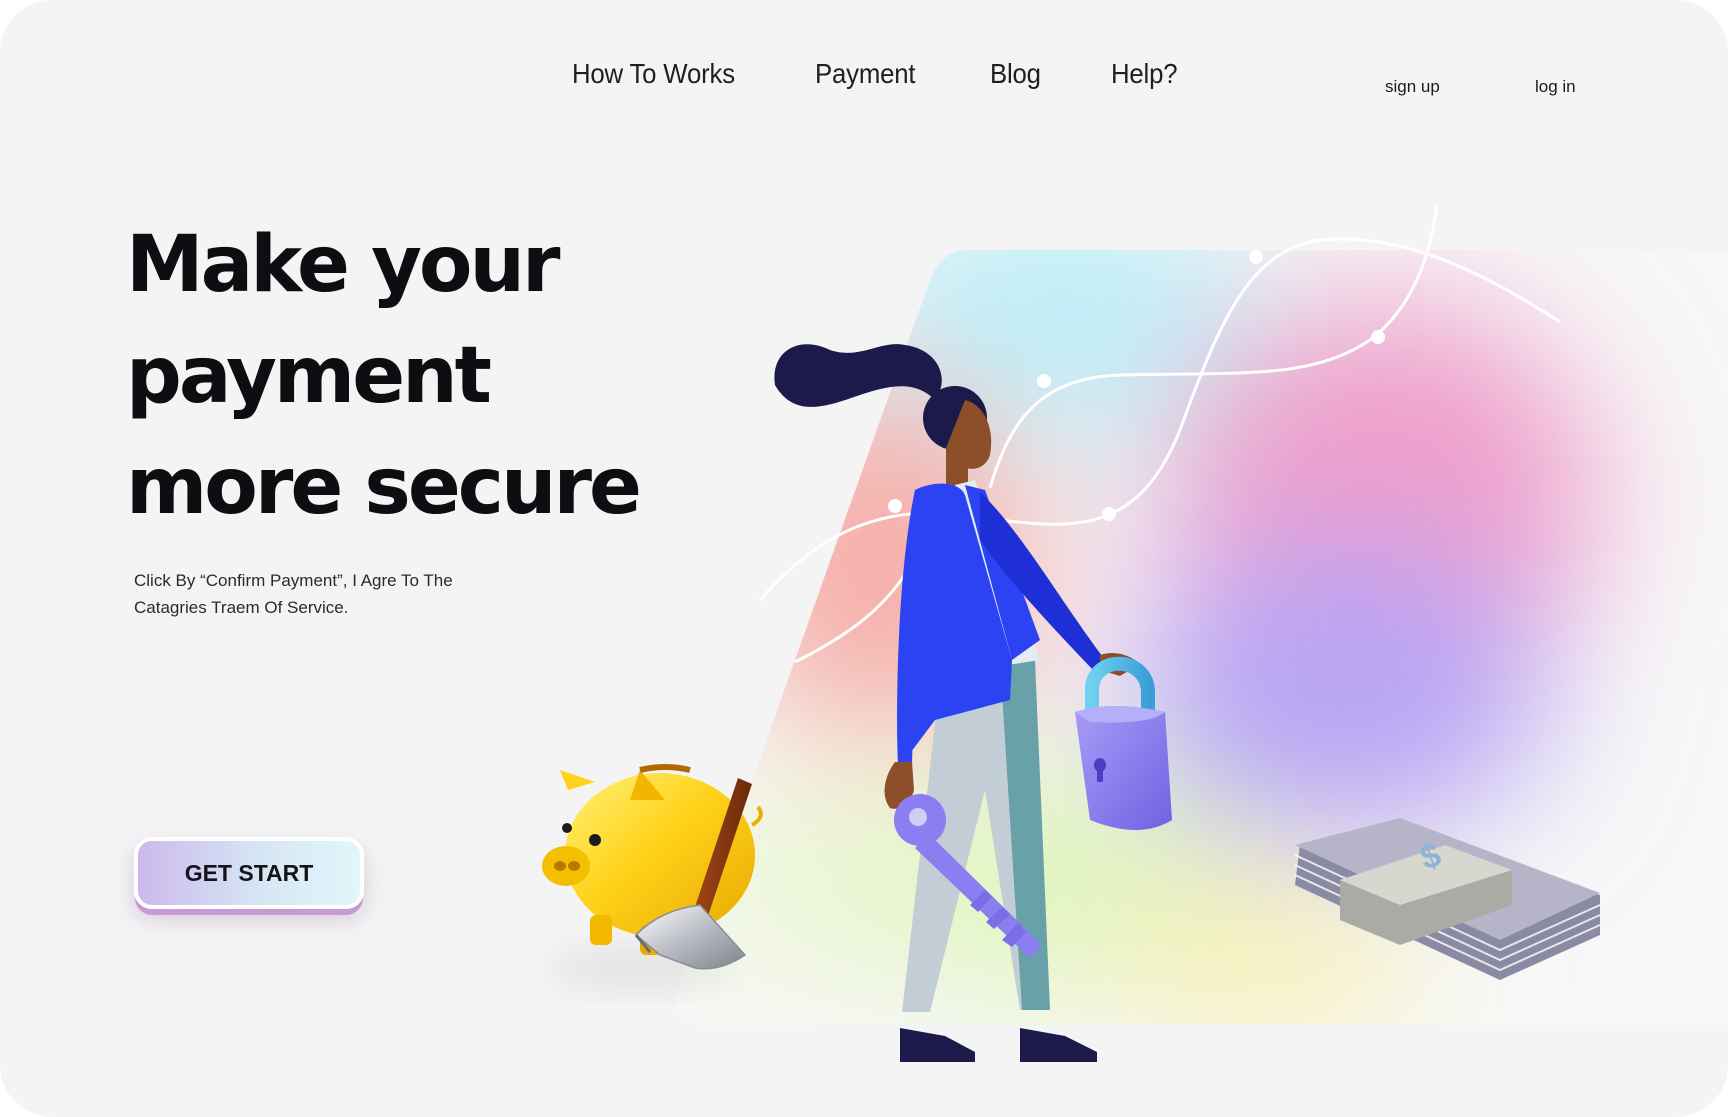 The width and height of the screenshot is (1728, 1117). I want to click on main-nav: How To Works Payment Blog Help?, so click(911, 74).